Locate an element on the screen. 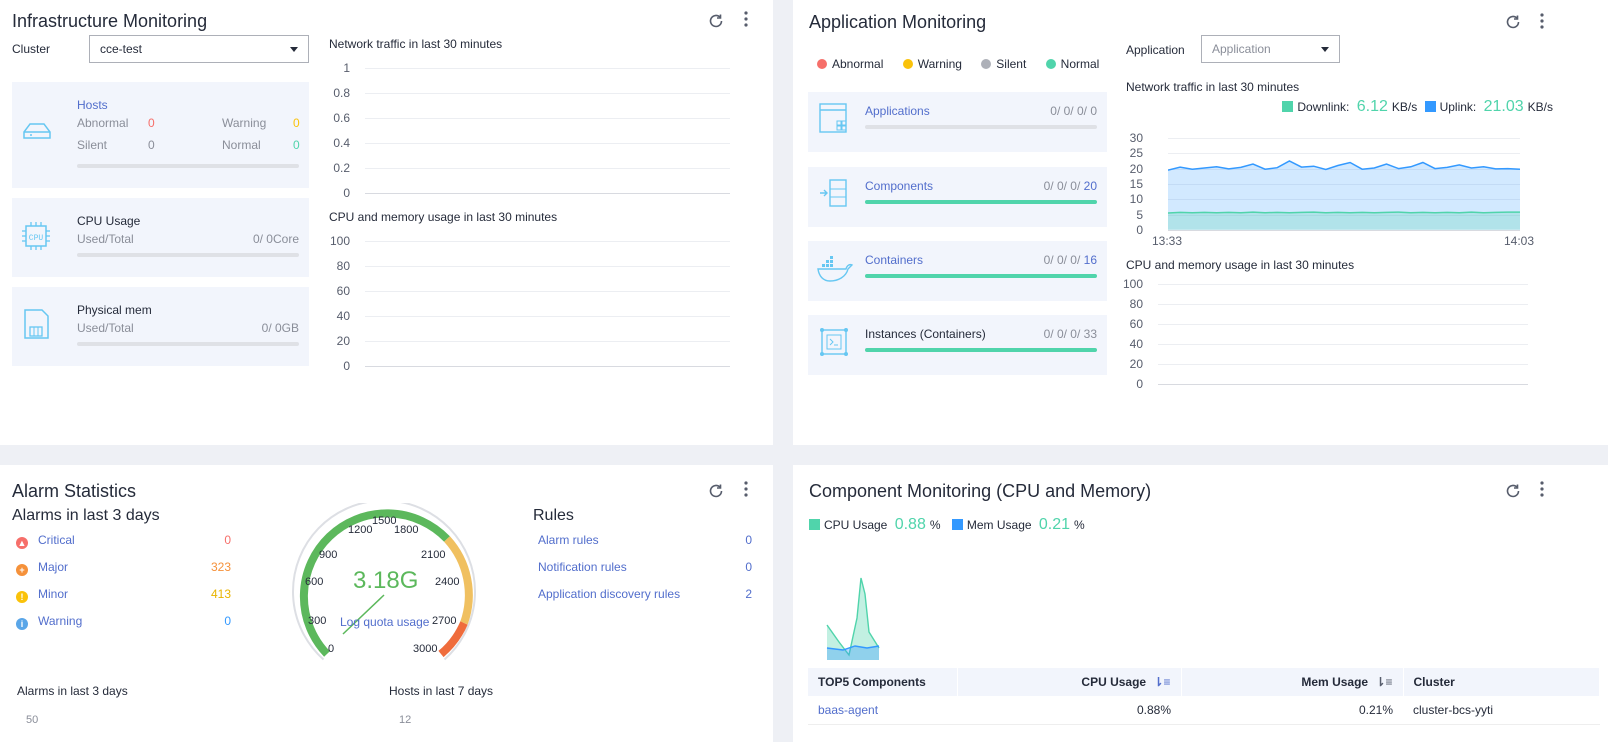 Image resolution: width=1608 pixels, height=742 pixels. y-tick-label: 25 is located at coordinates (1136, 153).